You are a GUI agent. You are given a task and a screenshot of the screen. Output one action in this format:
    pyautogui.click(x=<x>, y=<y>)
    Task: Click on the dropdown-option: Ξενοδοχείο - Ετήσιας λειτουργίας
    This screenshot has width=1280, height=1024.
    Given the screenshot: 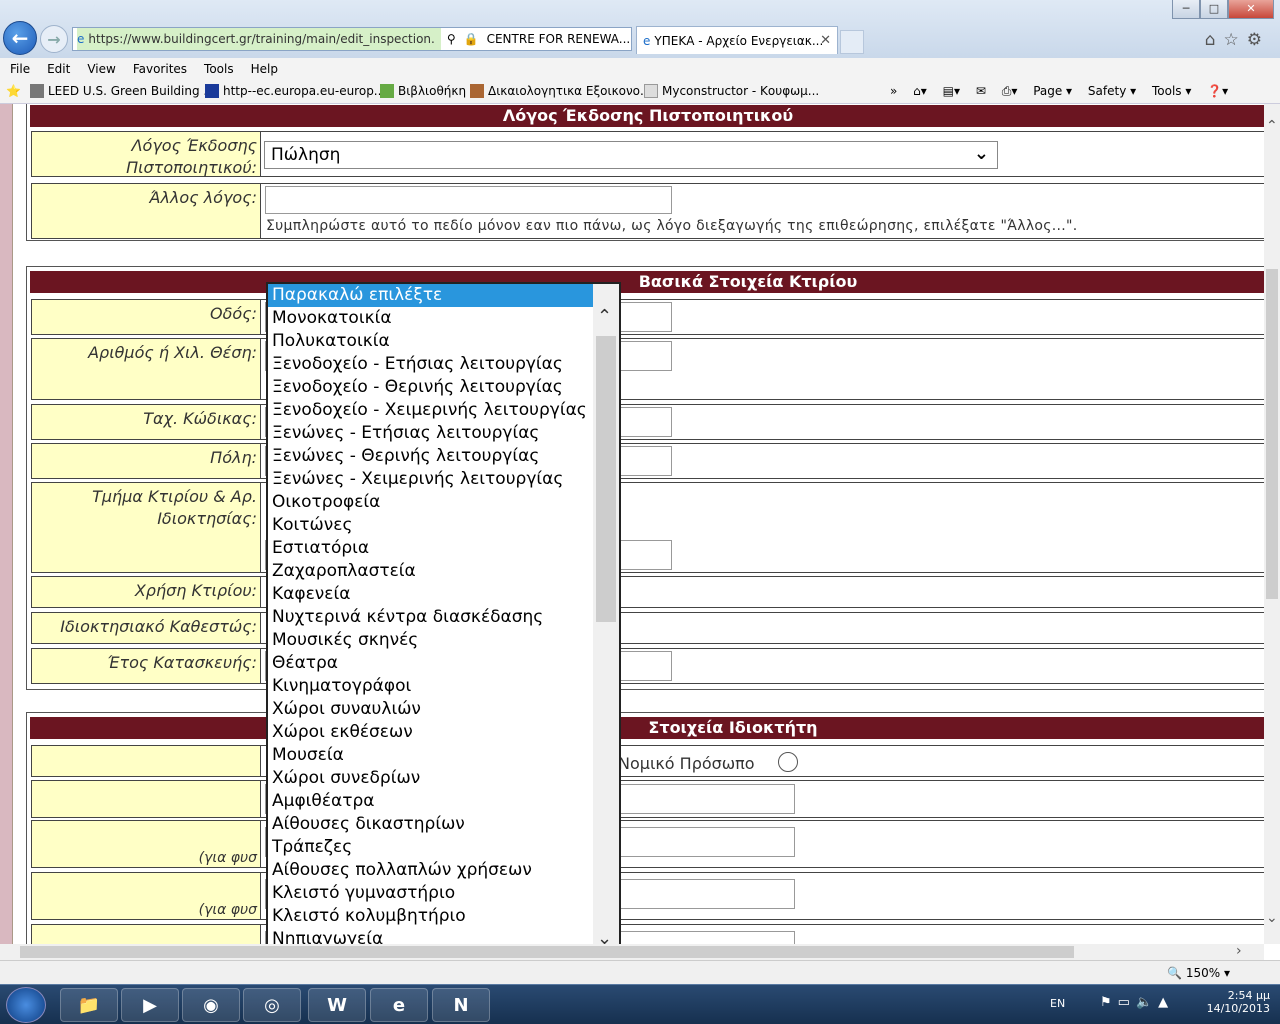 What is the action you would take?
    pyautogui.click(x=430, y=364)
    